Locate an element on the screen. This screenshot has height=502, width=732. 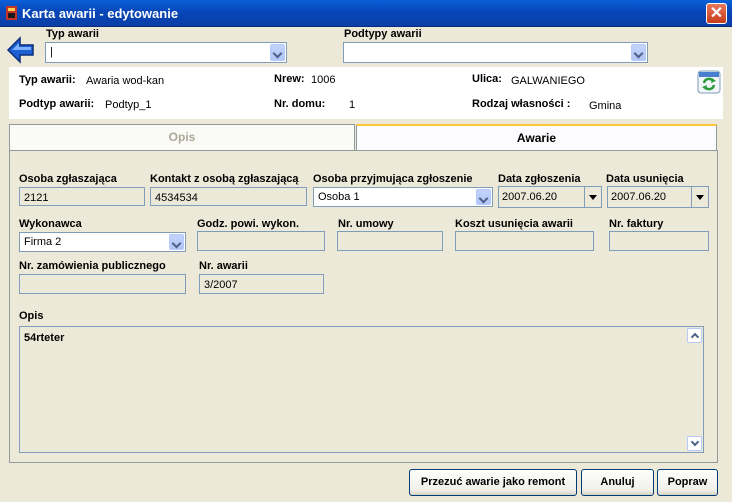
kontakt-value: 4534534 is located at coordinates (176, 198).